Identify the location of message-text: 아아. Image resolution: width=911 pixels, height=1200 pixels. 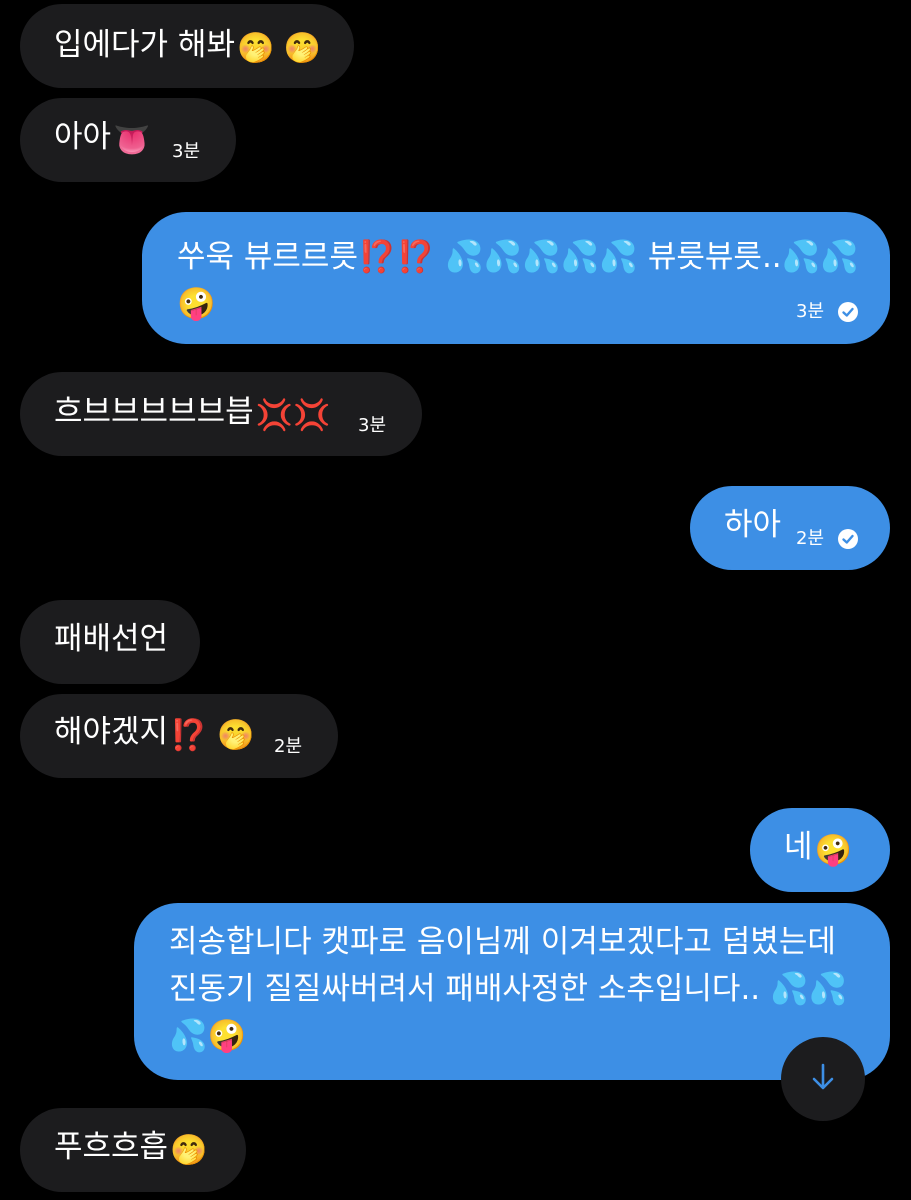
(83, 137).